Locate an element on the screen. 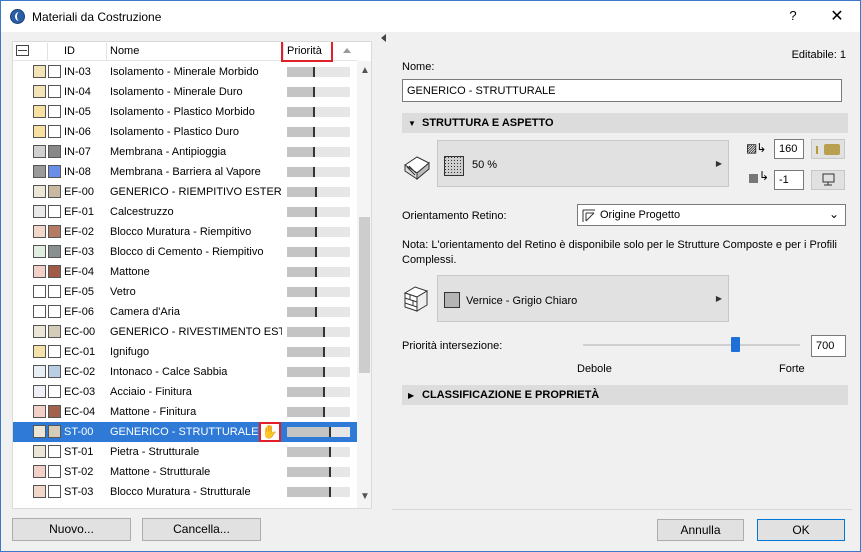 The width and height of the screenshot is (861, 552). list-item: EC-01 Ignifugo is located at coordinates (185, 352).